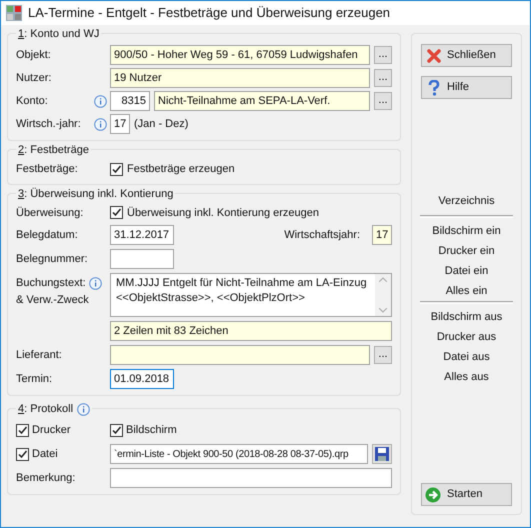 The image size is (531, 528). What do you see at coordinates (53, 150) in the screenshot?
I see `section-title: 2: Festbeträge` at bounding box center [53, 150].